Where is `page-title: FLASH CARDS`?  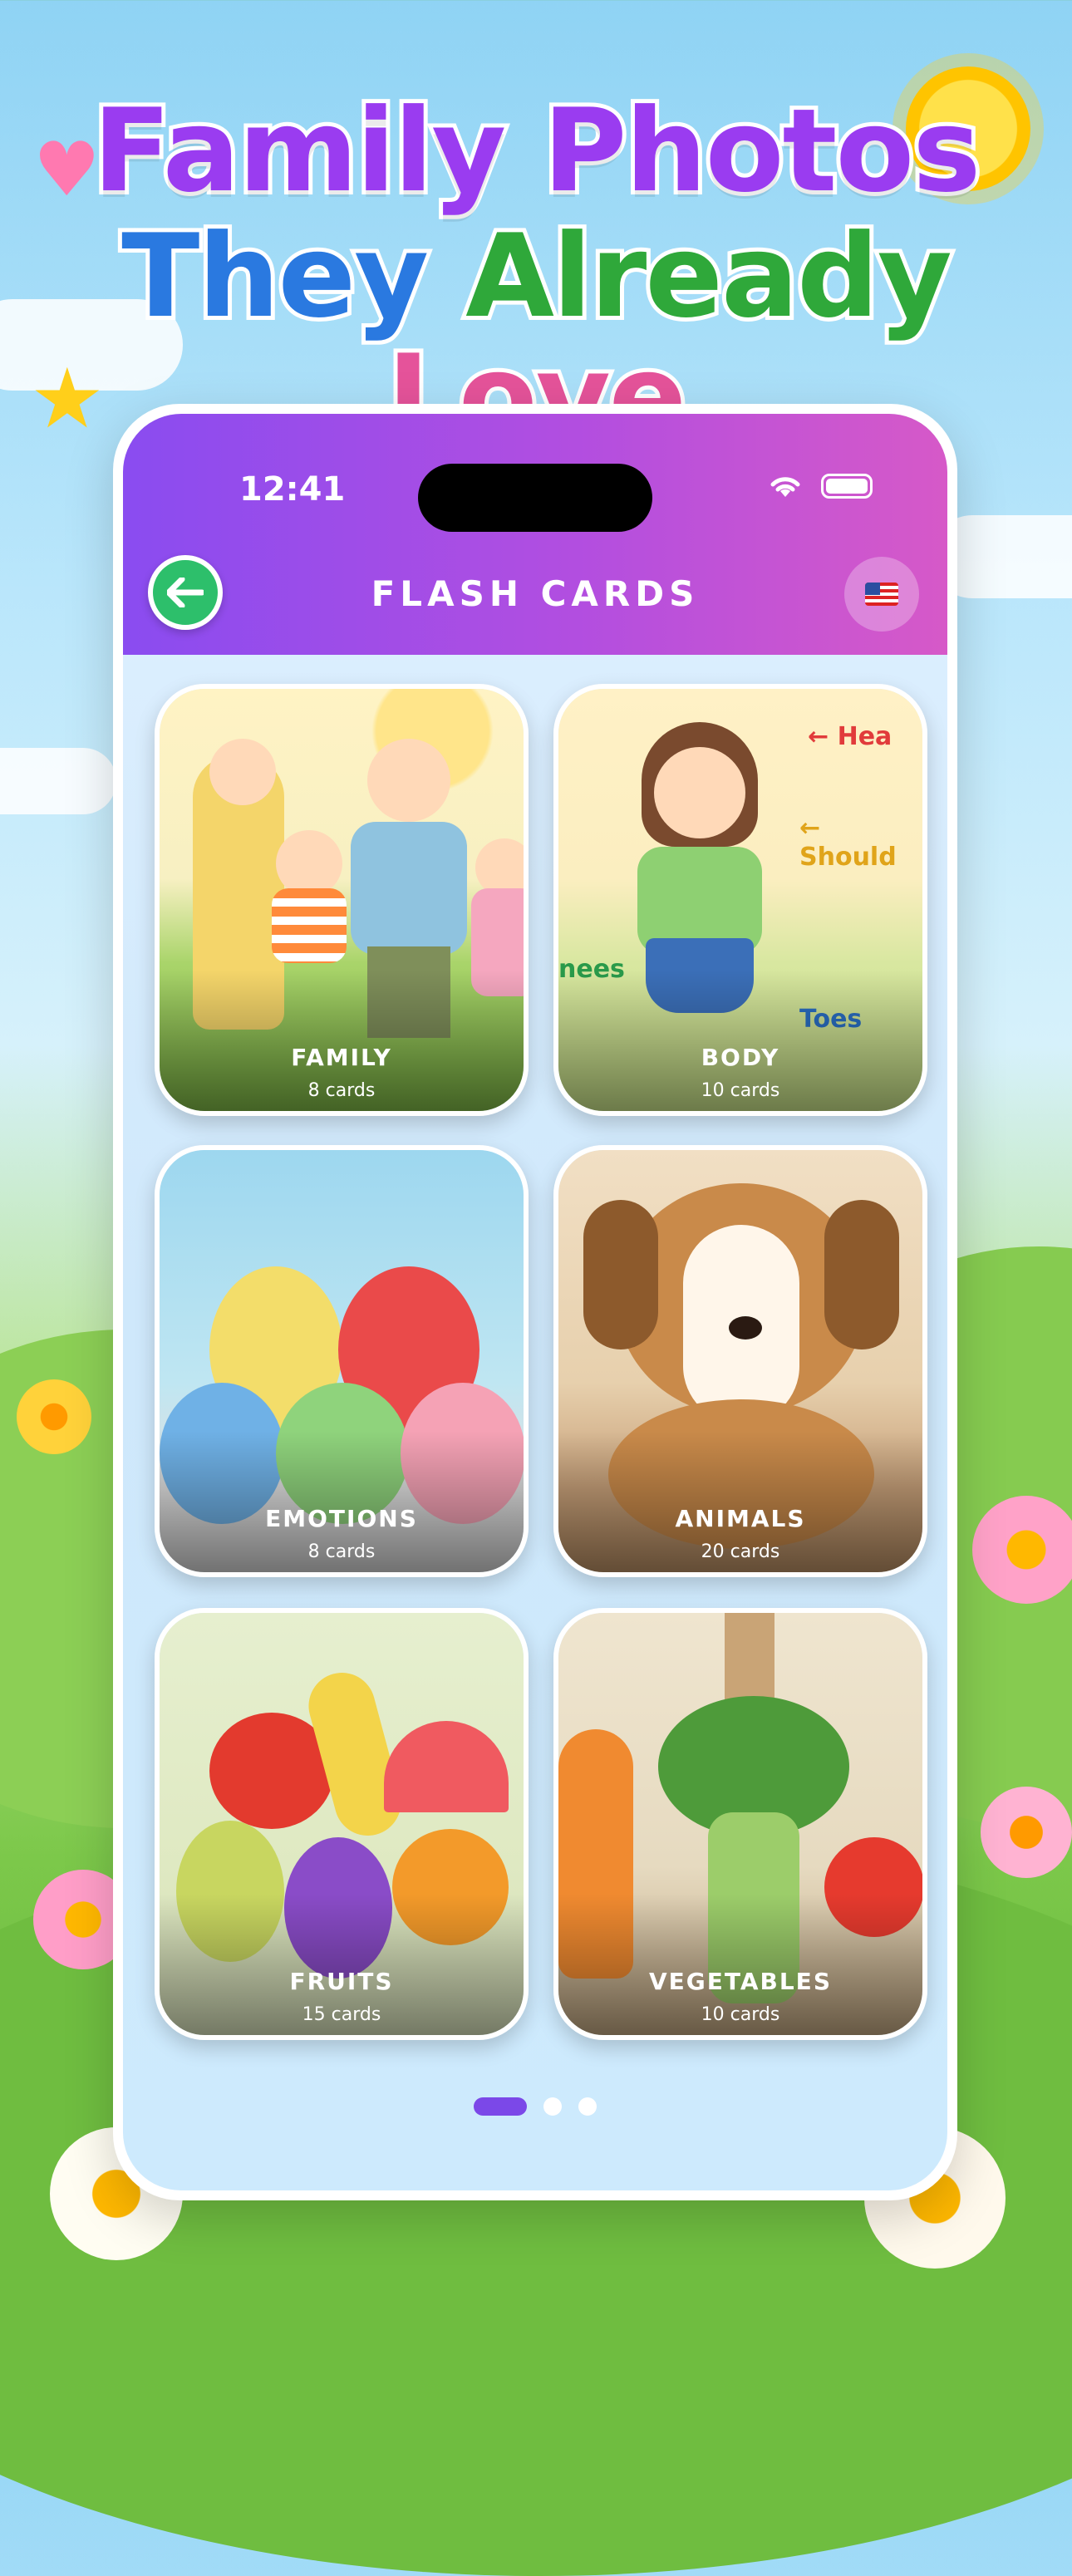 page-title: FLASH CARDS is located at coordinates (535, 593).